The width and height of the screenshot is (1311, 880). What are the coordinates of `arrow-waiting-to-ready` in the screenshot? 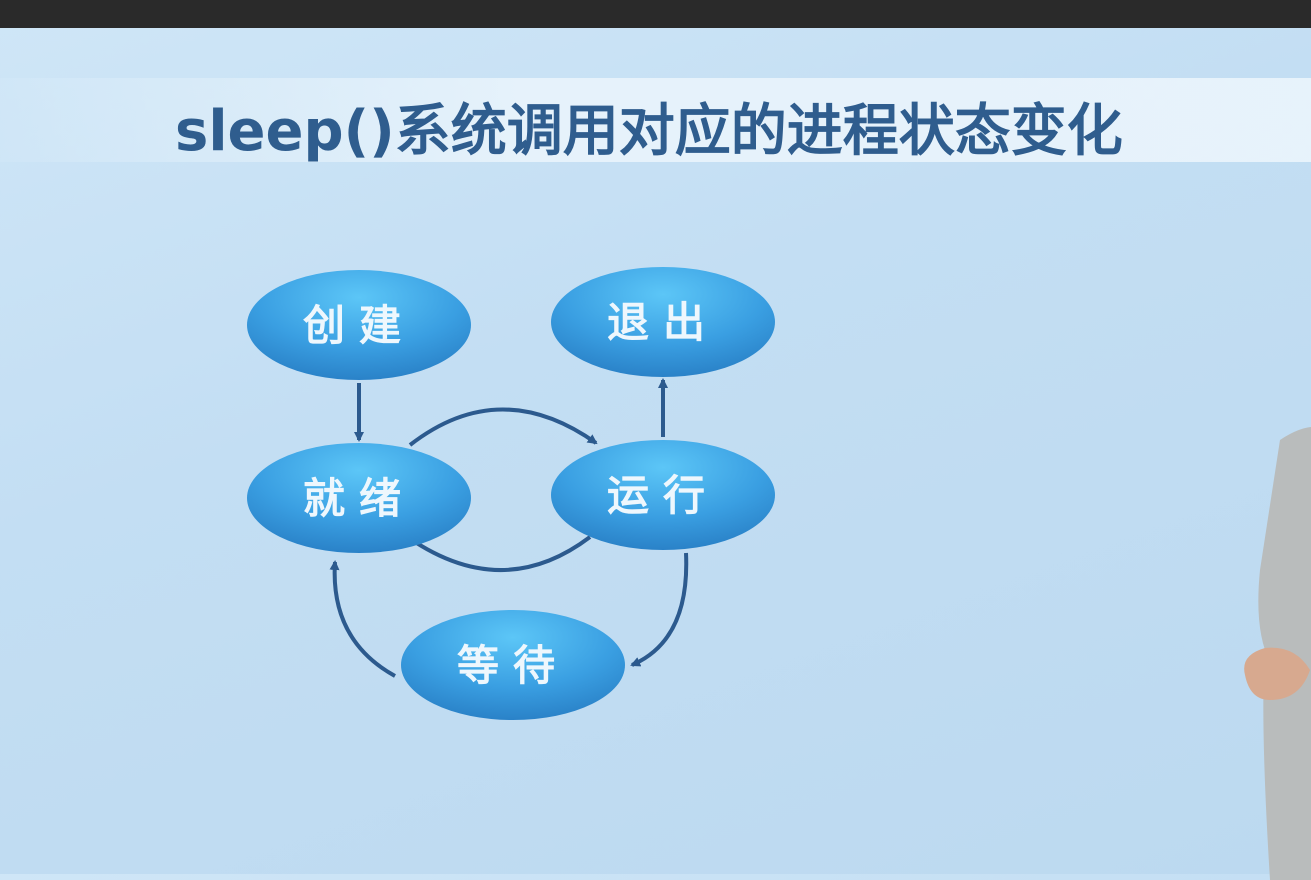 It's located at (362, 619).